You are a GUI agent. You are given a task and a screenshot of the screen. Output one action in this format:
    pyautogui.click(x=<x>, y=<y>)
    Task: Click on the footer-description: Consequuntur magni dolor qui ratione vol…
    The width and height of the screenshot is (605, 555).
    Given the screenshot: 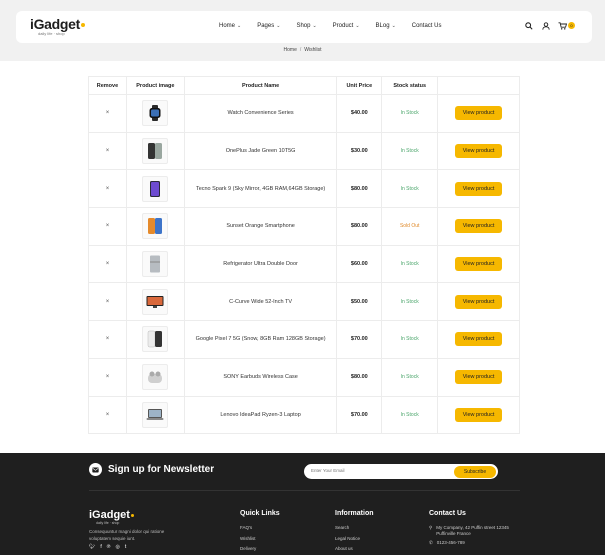 What is the action you would take?
    pyautogui.click(x=127, y=535)
    